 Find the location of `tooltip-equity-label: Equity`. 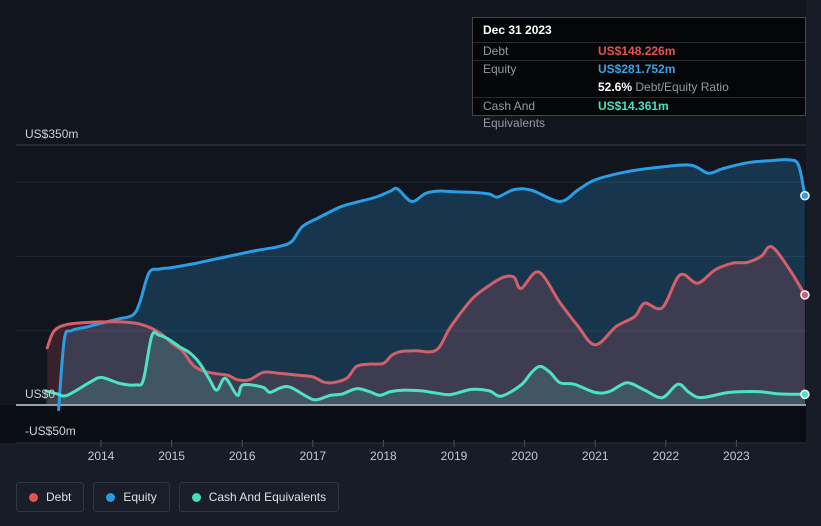

tooltip-equity-label: Equity is located at coordinates (500, 69).